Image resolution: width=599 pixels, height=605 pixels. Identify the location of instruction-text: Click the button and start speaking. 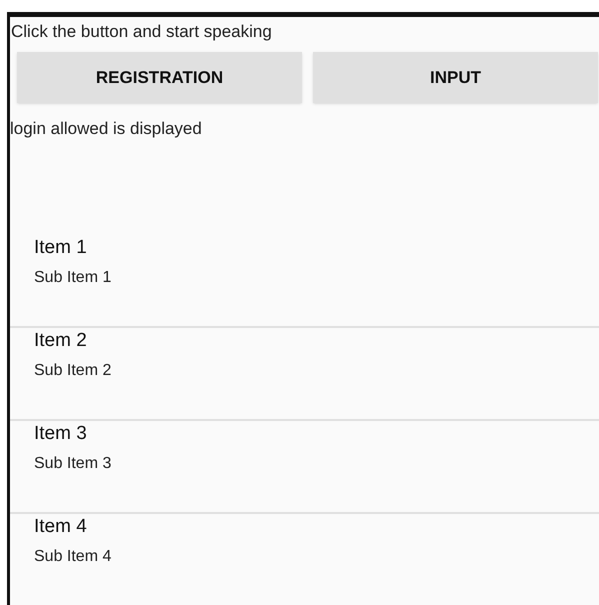
(141, 31).